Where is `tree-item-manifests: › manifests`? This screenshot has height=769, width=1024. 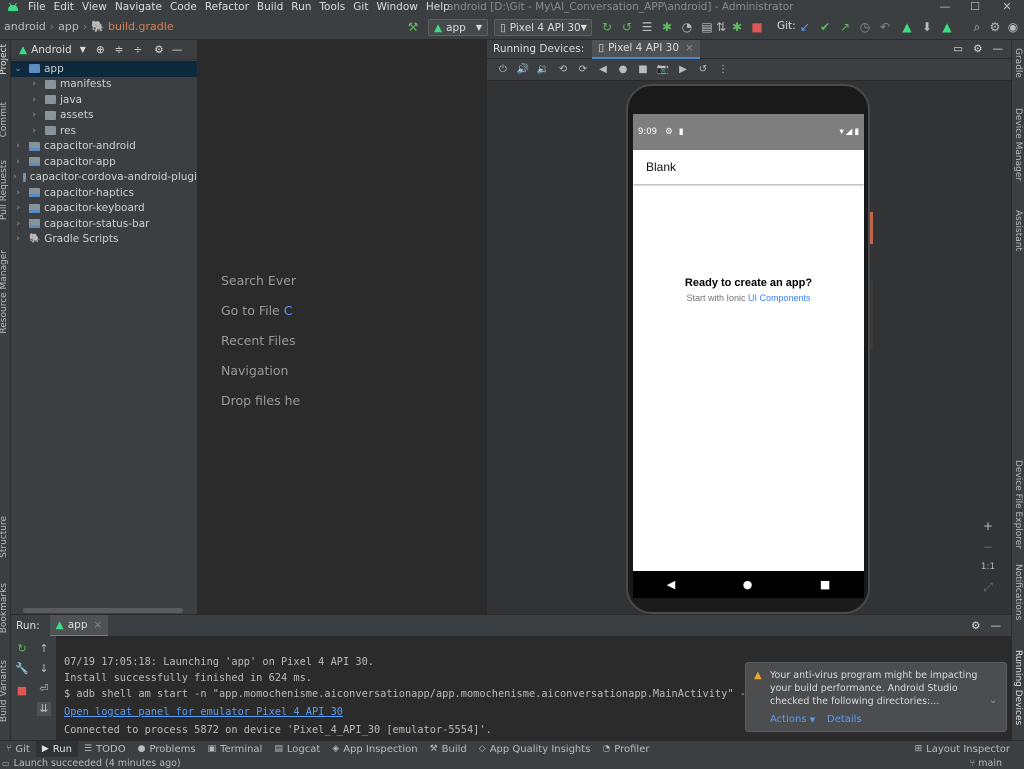 tree-item-manifests: › manifests is located at coordinates (104, 85).